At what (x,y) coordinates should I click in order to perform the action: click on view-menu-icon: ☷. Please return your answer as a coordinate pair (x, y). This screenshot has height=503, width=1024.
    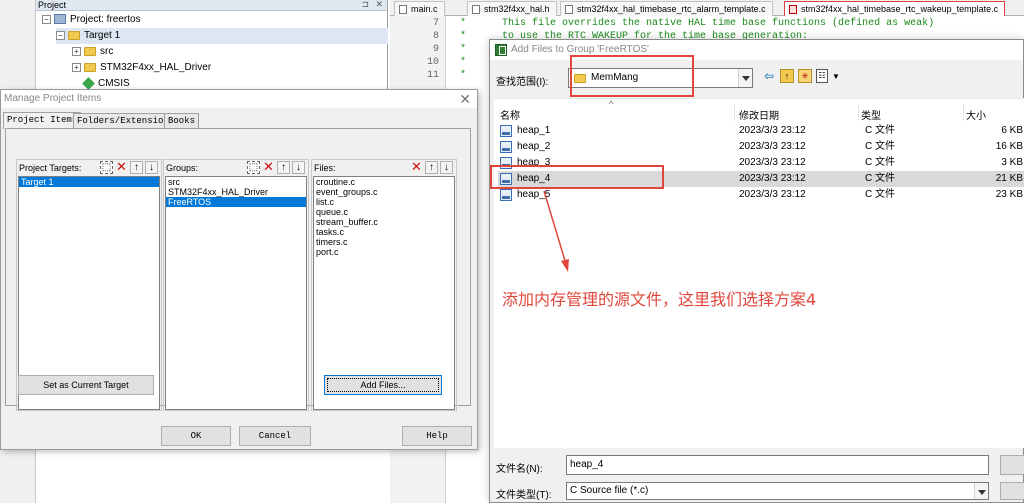
    Looking at the image, I should click on (822, 76).